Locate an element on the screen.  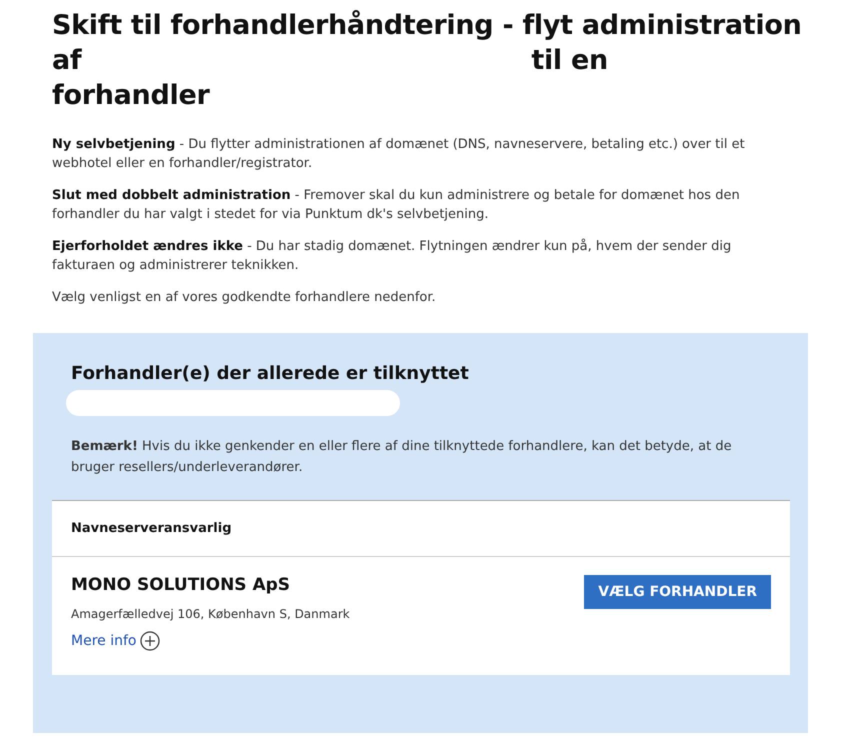
role-label: Navneserveransvarlig is located at coordinates (421, 529).